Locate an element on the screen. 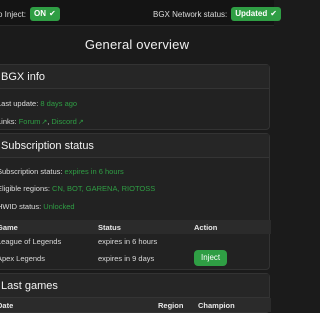 The height and width of the screenshot is (313, 320). network-status-text: Updated is located at coordinates (251, 13).